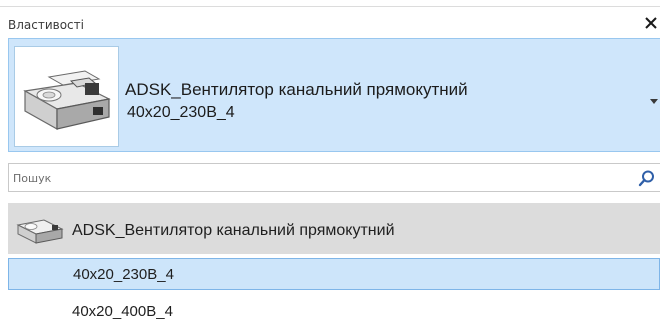 The height and width of the screenshot is (330, 660). I want to click on search-input, so click(313, 178).